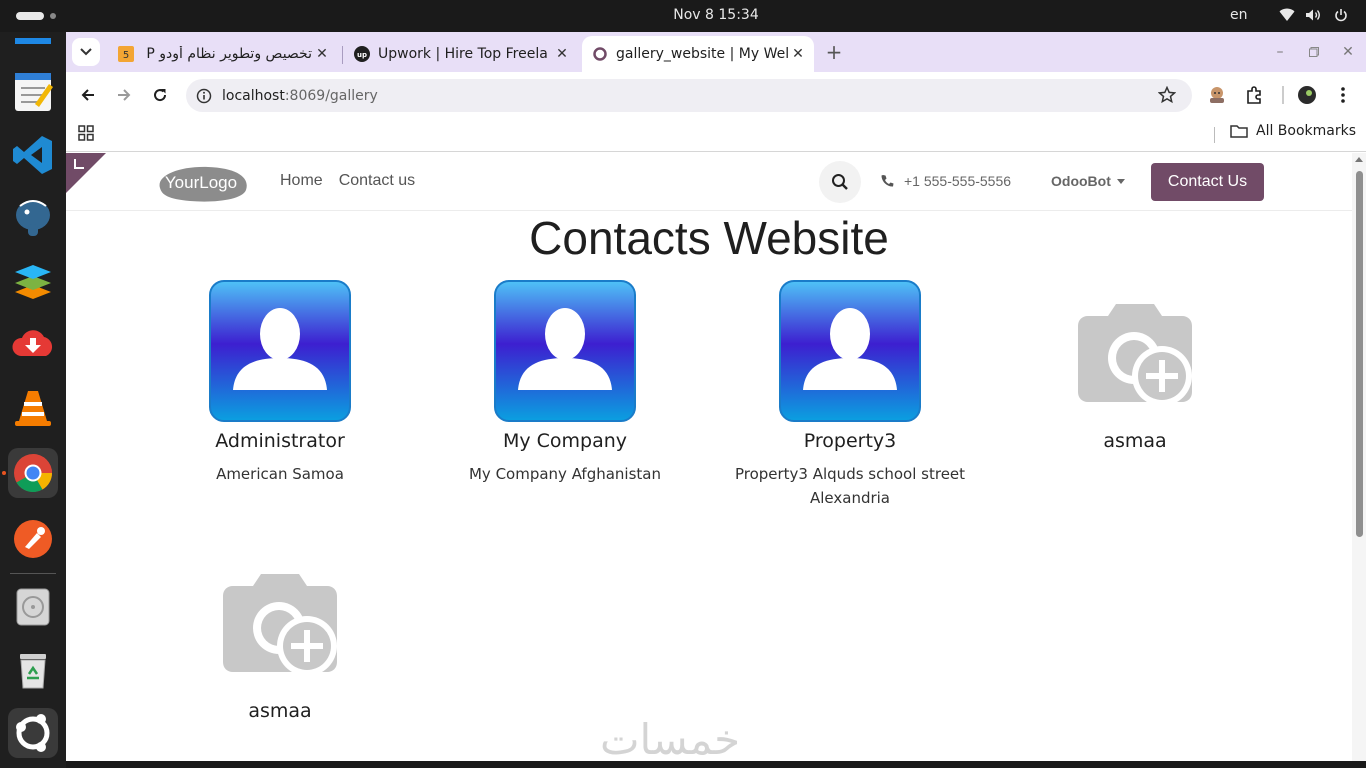  Describe the element at coordinates (86, 52) in the screenshot. I see `tab-search-button` at that location.